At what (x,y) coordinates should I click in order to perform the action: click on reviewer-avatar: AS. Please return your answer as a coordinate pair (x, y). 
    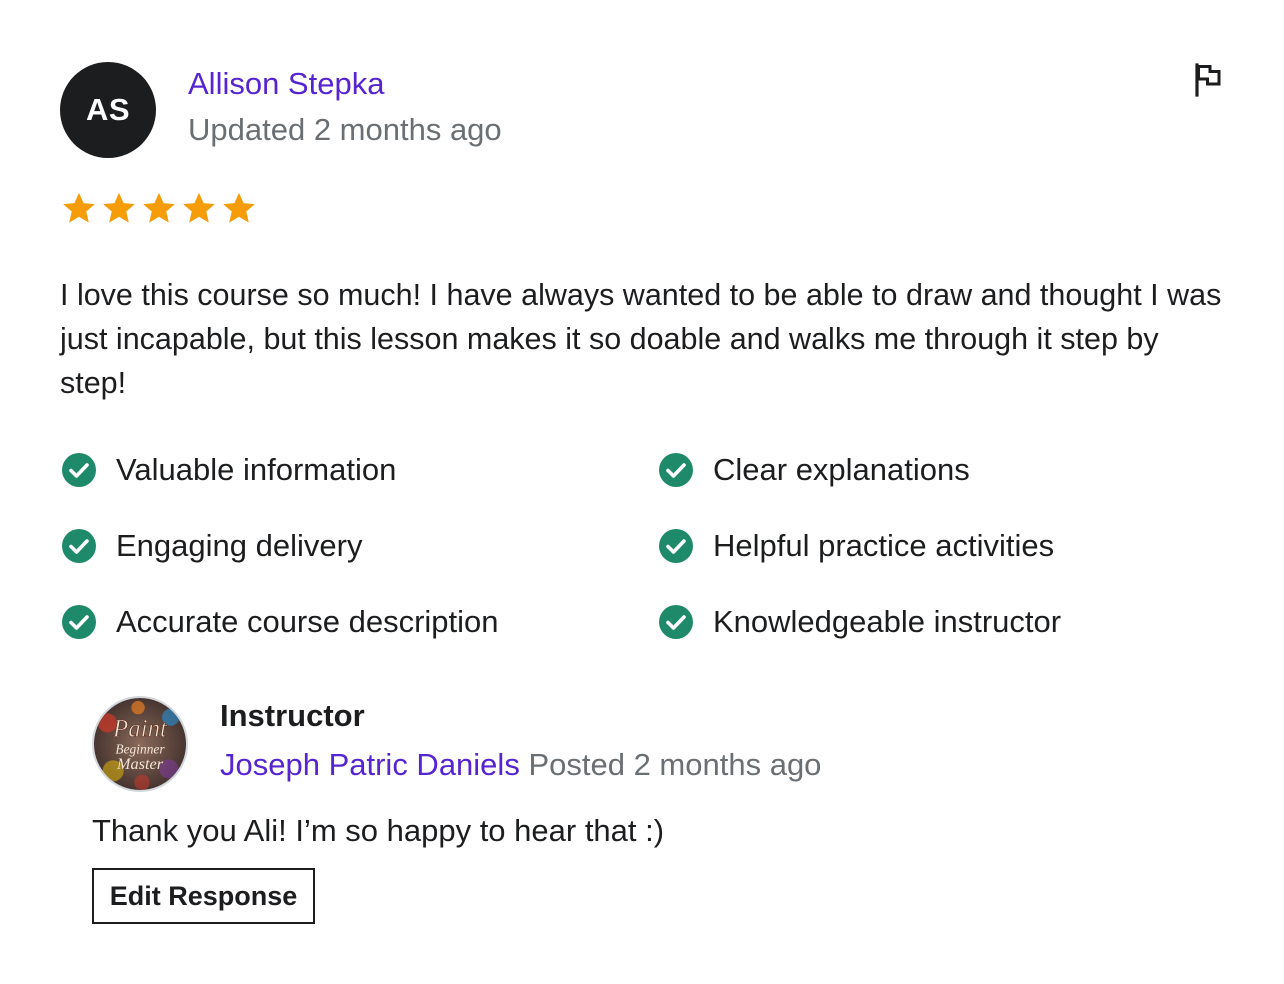
    Looking at the image, I should click on (108, 110).